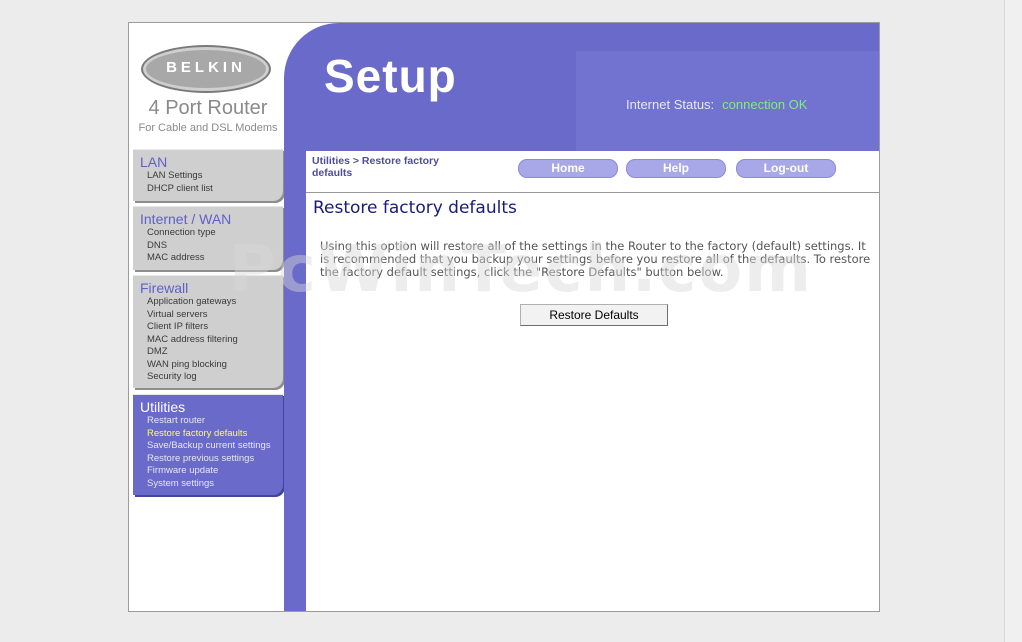 This screenshot has width=1022, height=642. What do you see at coordinates (208, 434) in the screenshot?
I see `nav-item-restore-factory-defaults: Restore factory defaults` at bounding box center [208, 434].